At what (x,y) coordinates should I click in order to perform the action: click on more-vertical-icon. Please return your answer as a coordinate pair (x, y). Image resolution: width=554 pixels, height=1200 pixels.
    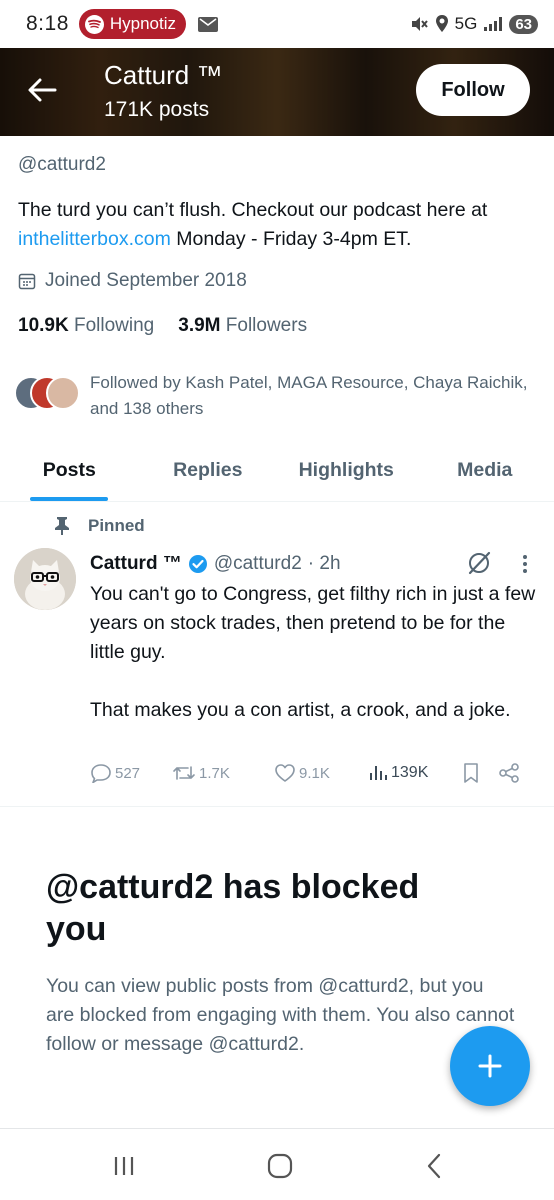
    Looking at the image, I should click on (525, 564).